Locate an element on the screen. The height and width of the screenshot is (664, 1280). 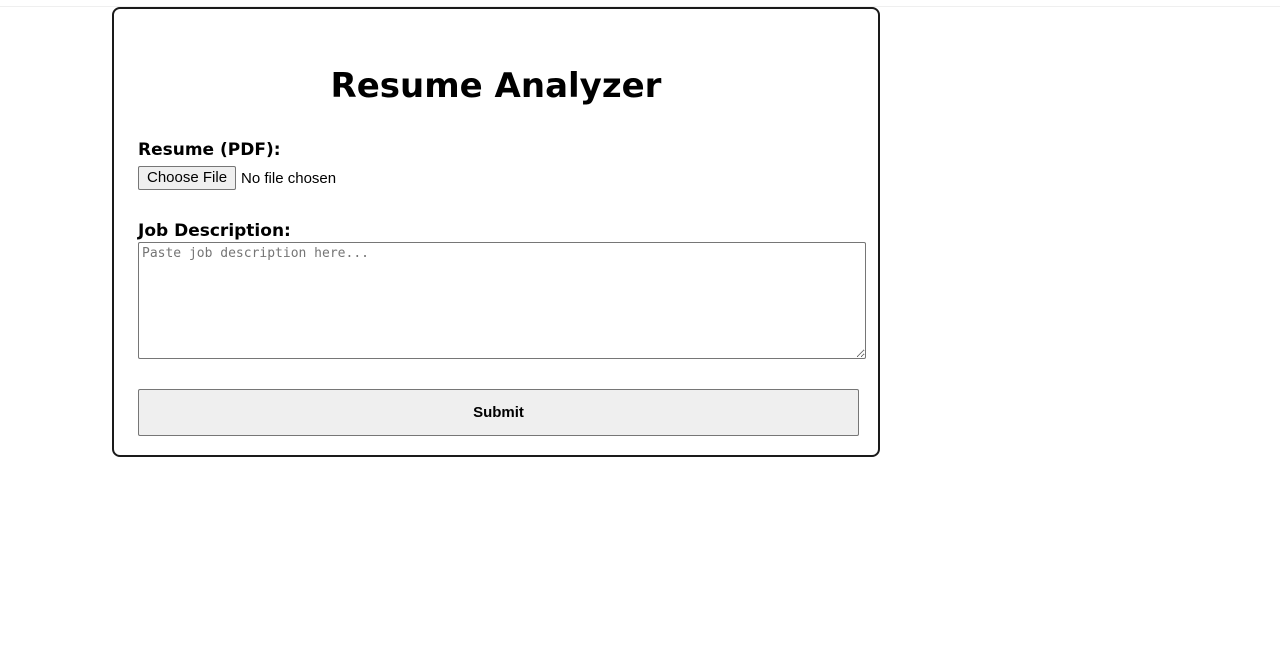
job-description-textarea is located at coordinates (502, 300).